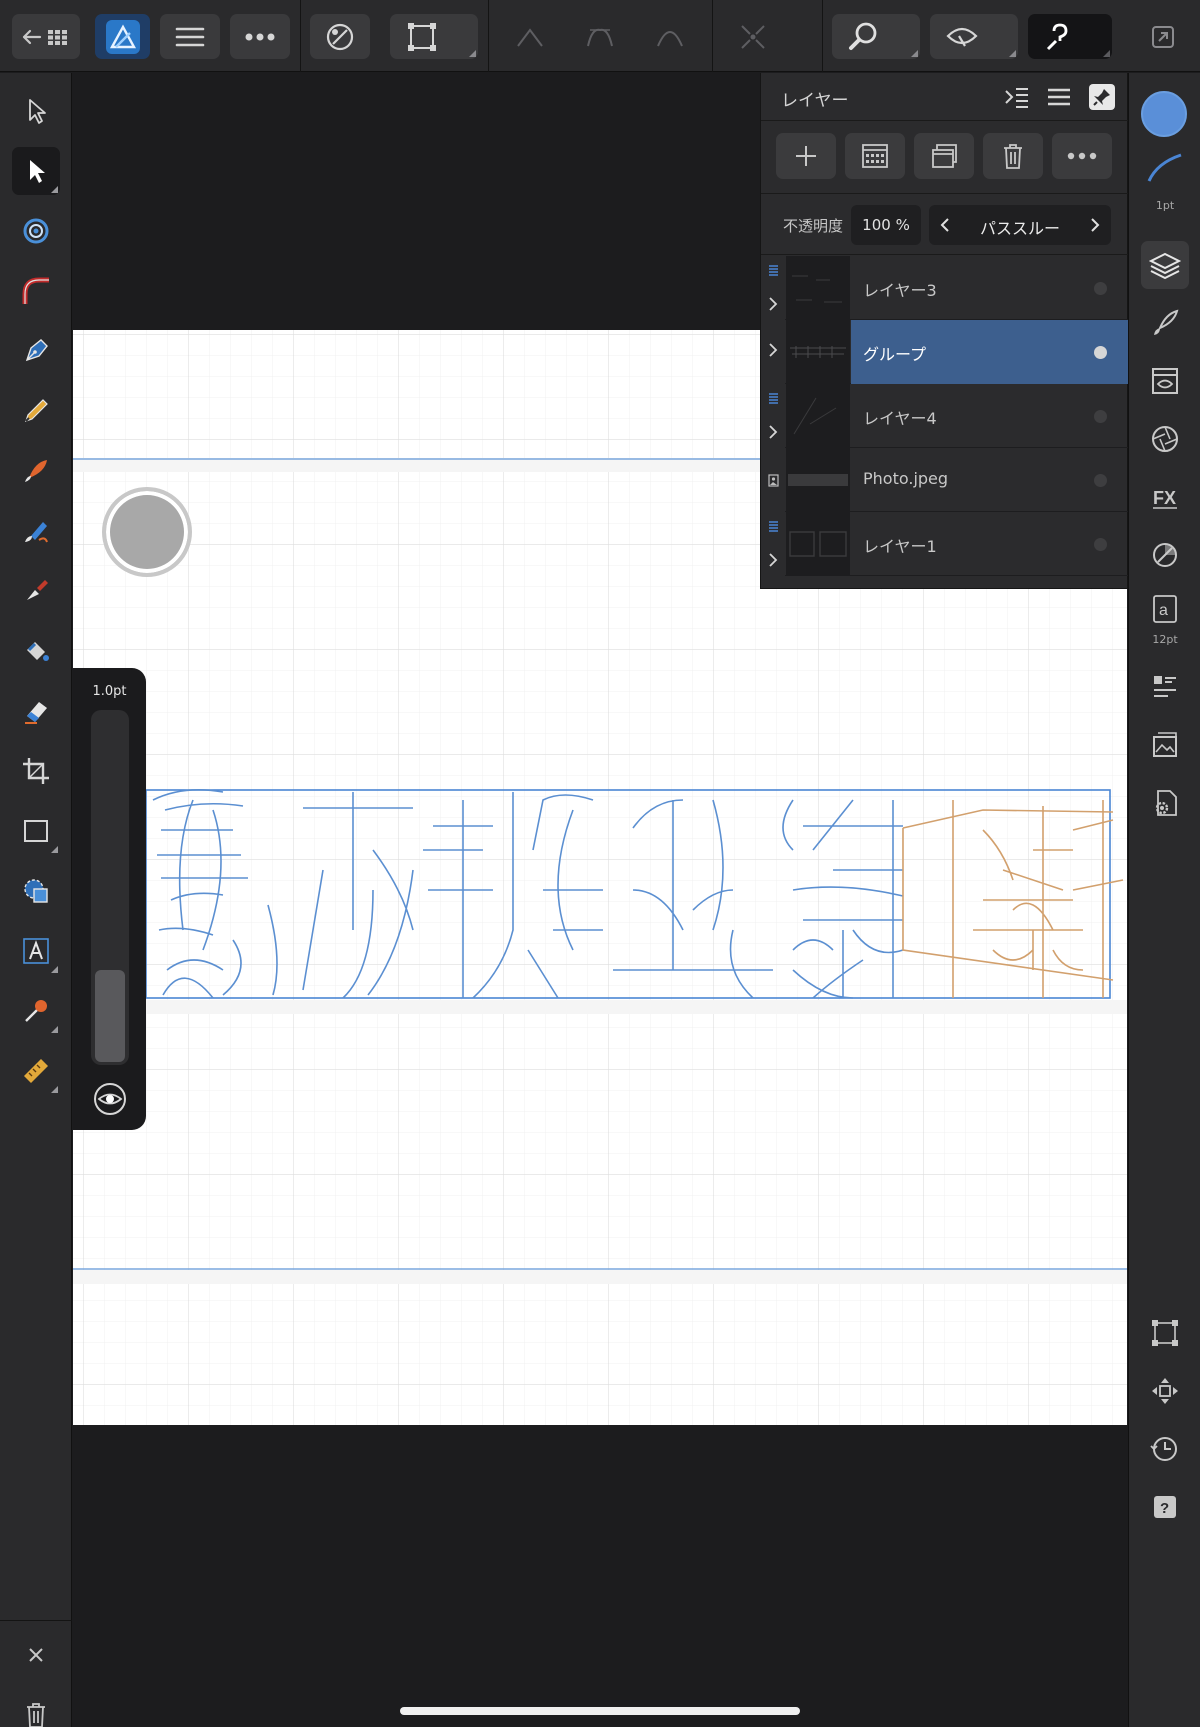  Describe the element at coordinates (36, 531) in the screenshot. I see `fill-tool` at that location.